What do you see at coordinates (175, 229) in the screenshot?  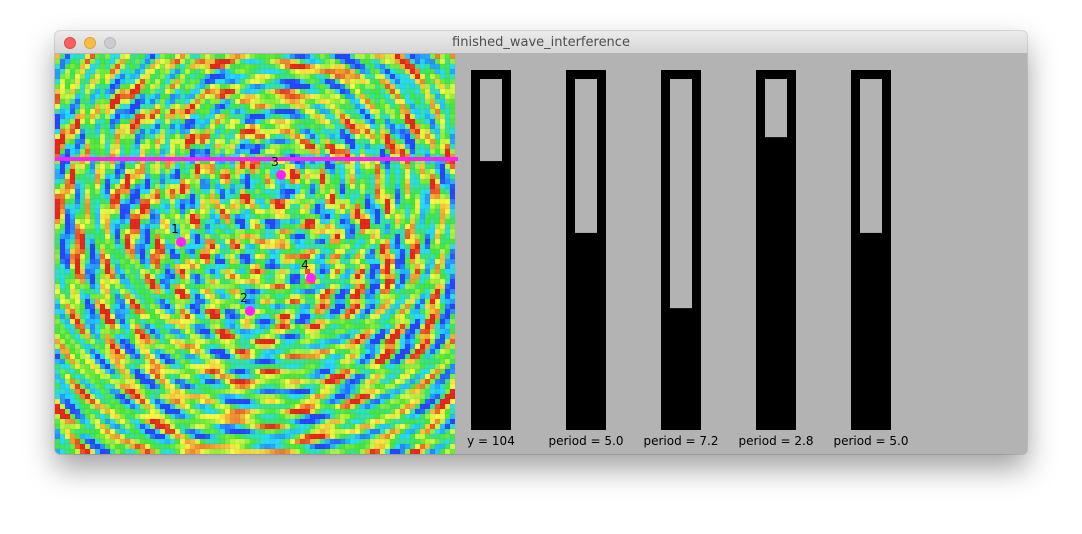 I see `wave-source-label: 1` at bounding box center [175, 229].